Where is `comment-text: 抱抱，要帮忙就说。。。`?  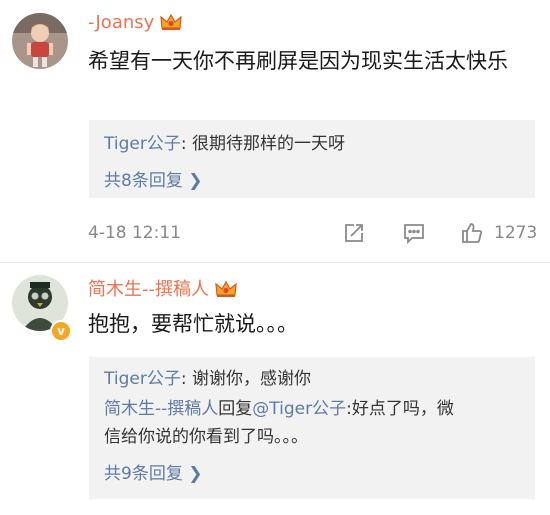 comment-text: 抱抱，要帮忙就说。。。 is located at coordinates (193, 324).